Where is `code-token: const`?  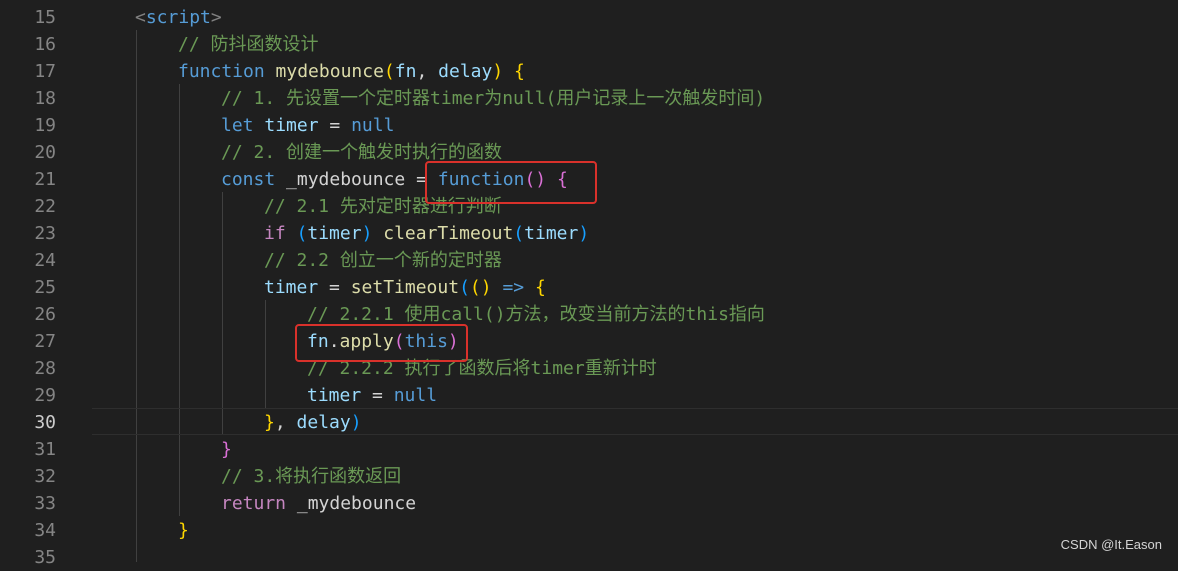 code-token: const is located at coordinates (248, 179).